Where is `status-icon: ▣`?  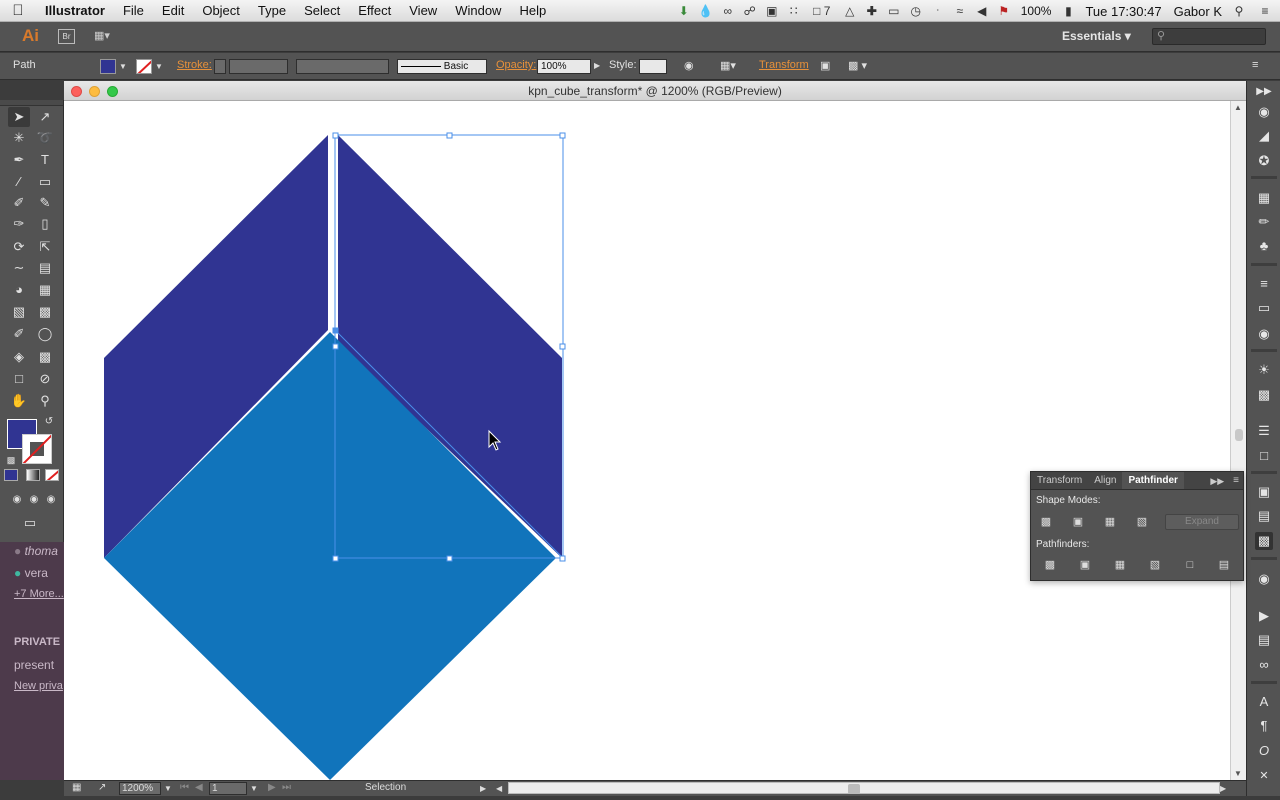
status-icon: ▣ is located at coordinates (772, 11).